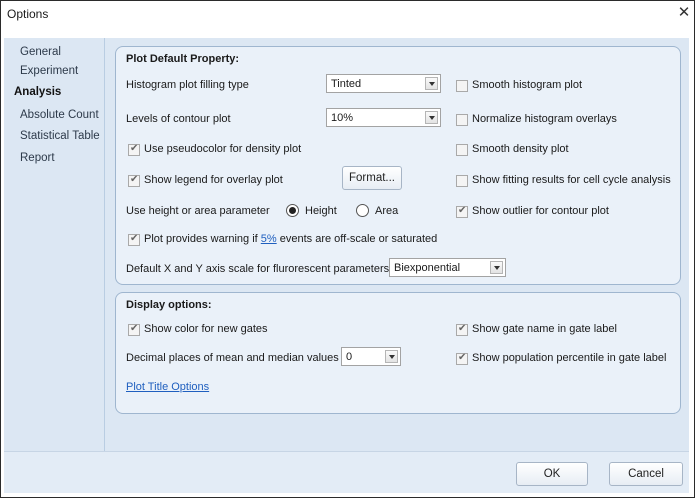 The image size is (695, 498). I want to click on warning-suffix: events are off-scale or saturated, so click(357, 239).